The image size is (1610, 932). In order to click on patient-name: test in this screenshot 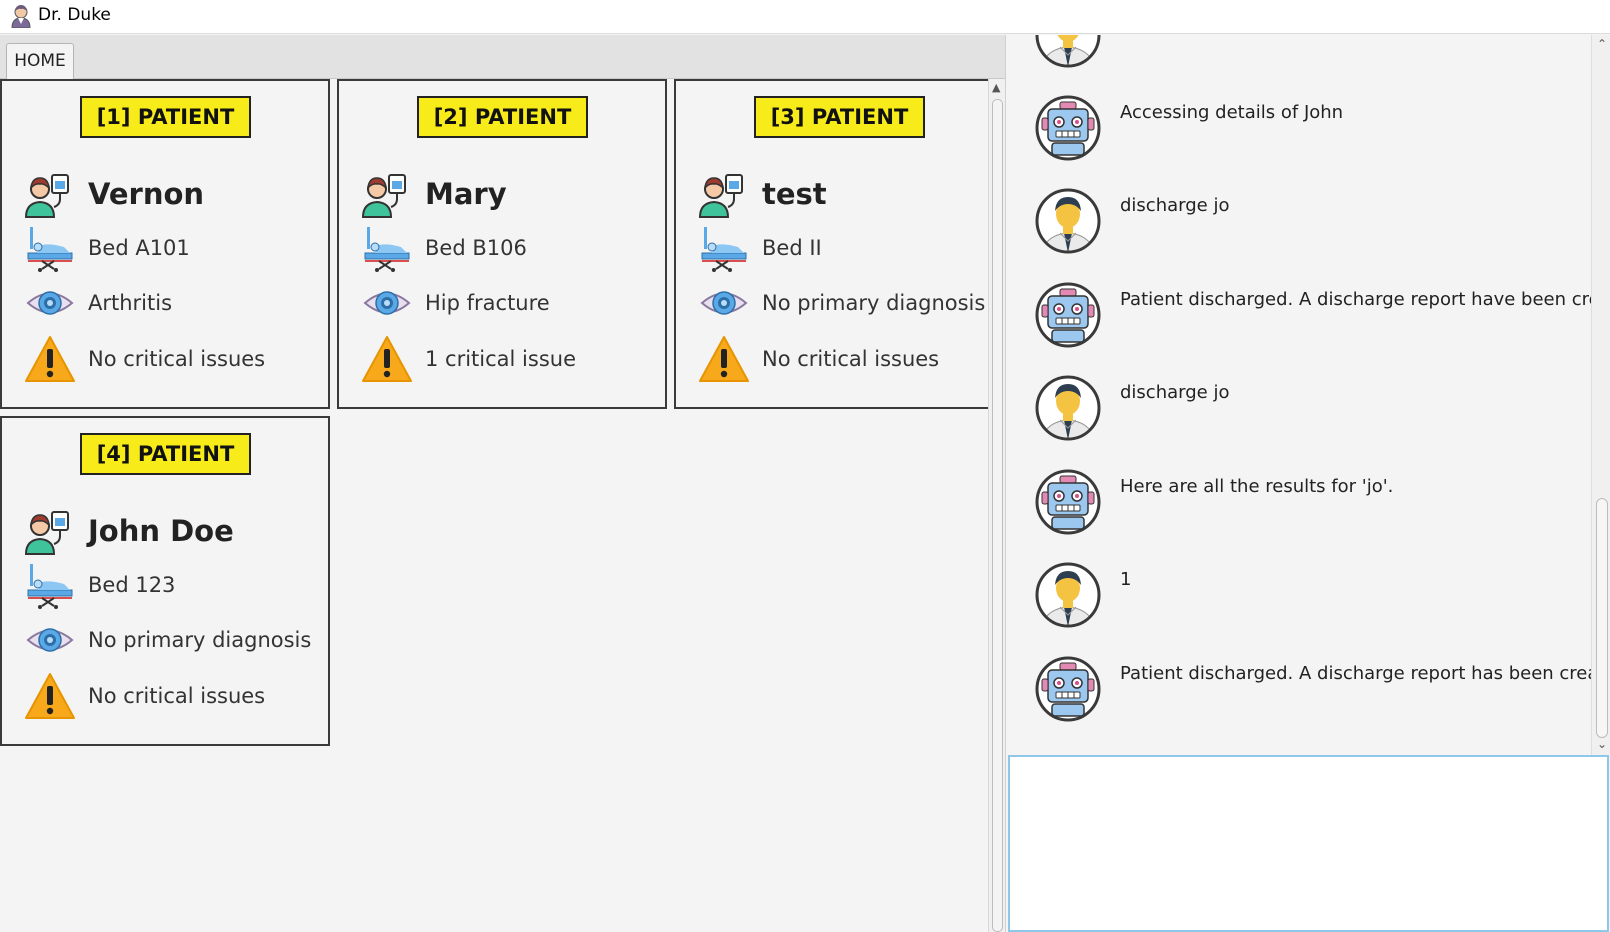, I will do `click(794, 194)`.